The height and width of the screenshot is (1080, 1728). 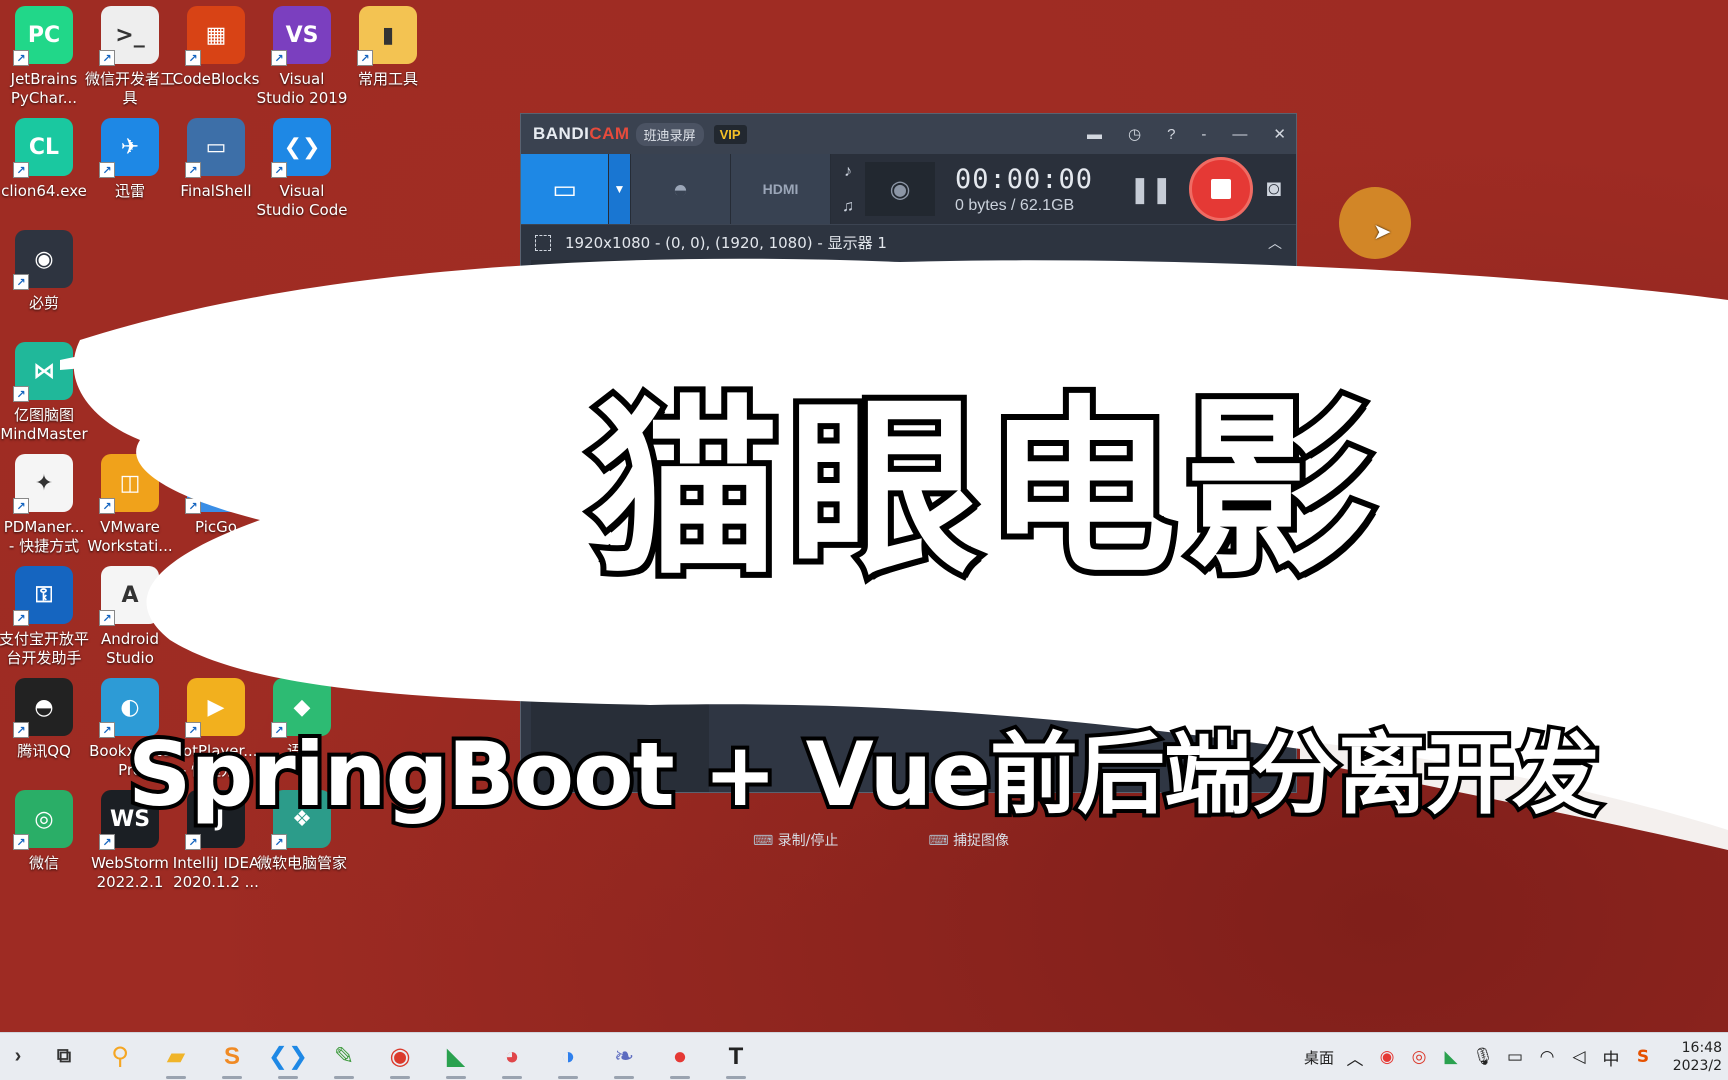 I want to click on minimize-icon: —, so click(x=1239, y=134).